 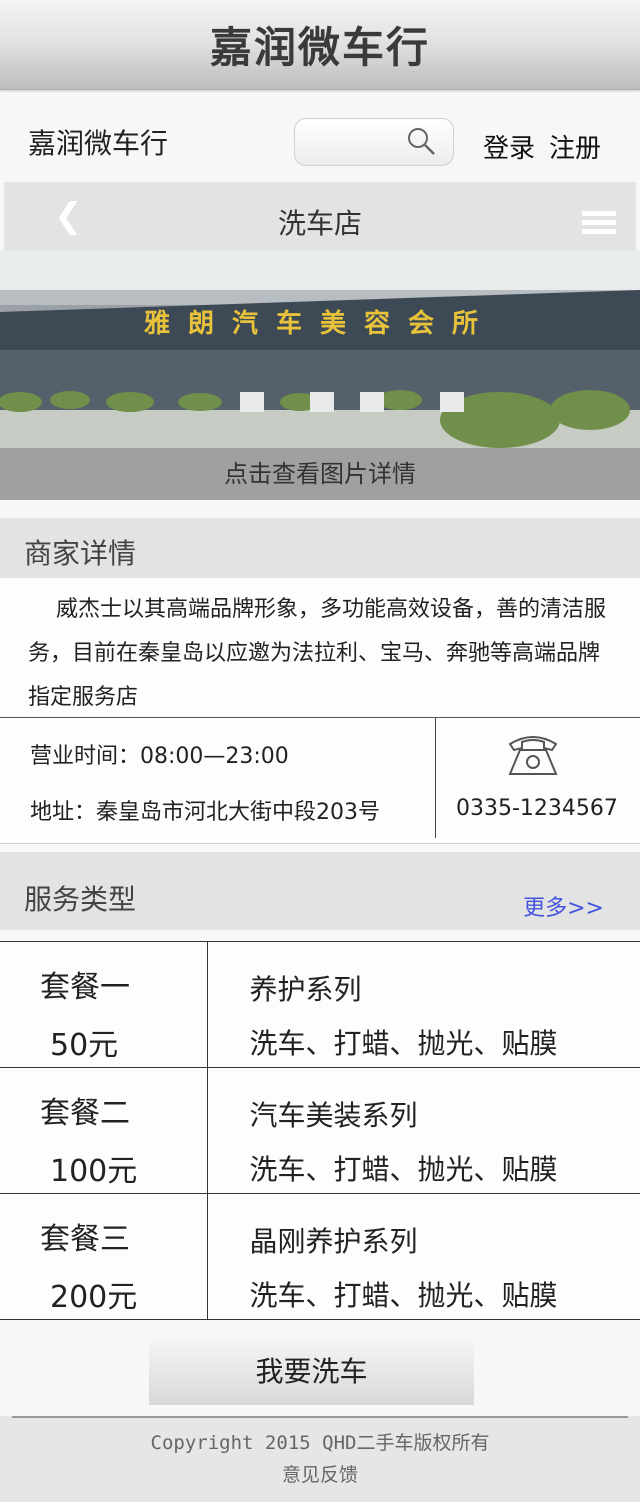 What do you see at coordinates (537, 808) in the screenshot?
I see `phone-number: 0335-1234567` at bounding box center [537, 808].